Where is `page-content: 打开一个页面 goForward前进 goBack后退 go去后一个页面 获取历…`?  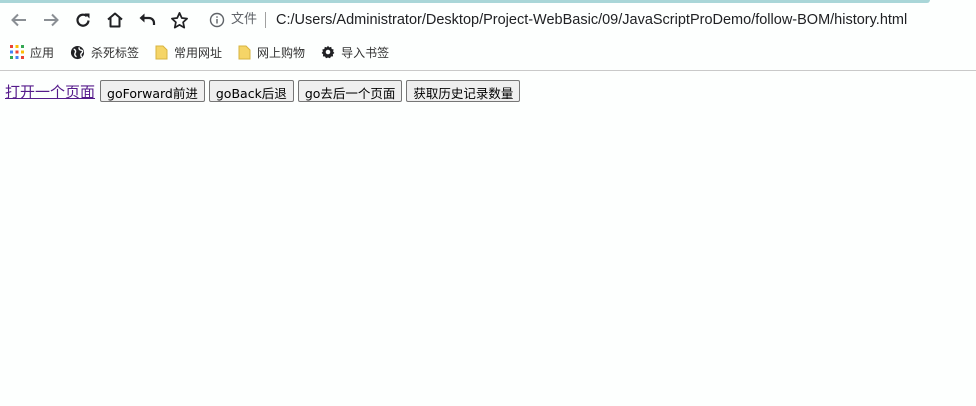
page-content: 打开一个页面 goForward前进 goBack后退 go去后一个页面 获取历… is located at coordinates (488, 91).